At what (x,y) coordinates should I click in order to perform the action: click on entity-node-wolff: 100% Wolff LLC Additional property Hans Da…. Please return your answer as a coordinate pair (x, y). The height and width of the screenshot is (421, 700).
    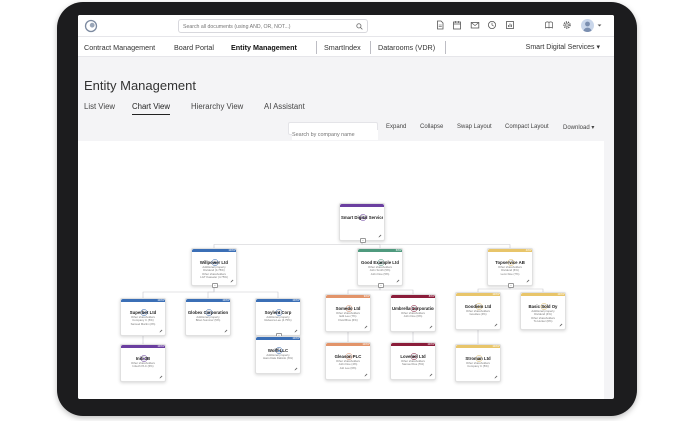
    Looking at the image, I should click on (278, 355).